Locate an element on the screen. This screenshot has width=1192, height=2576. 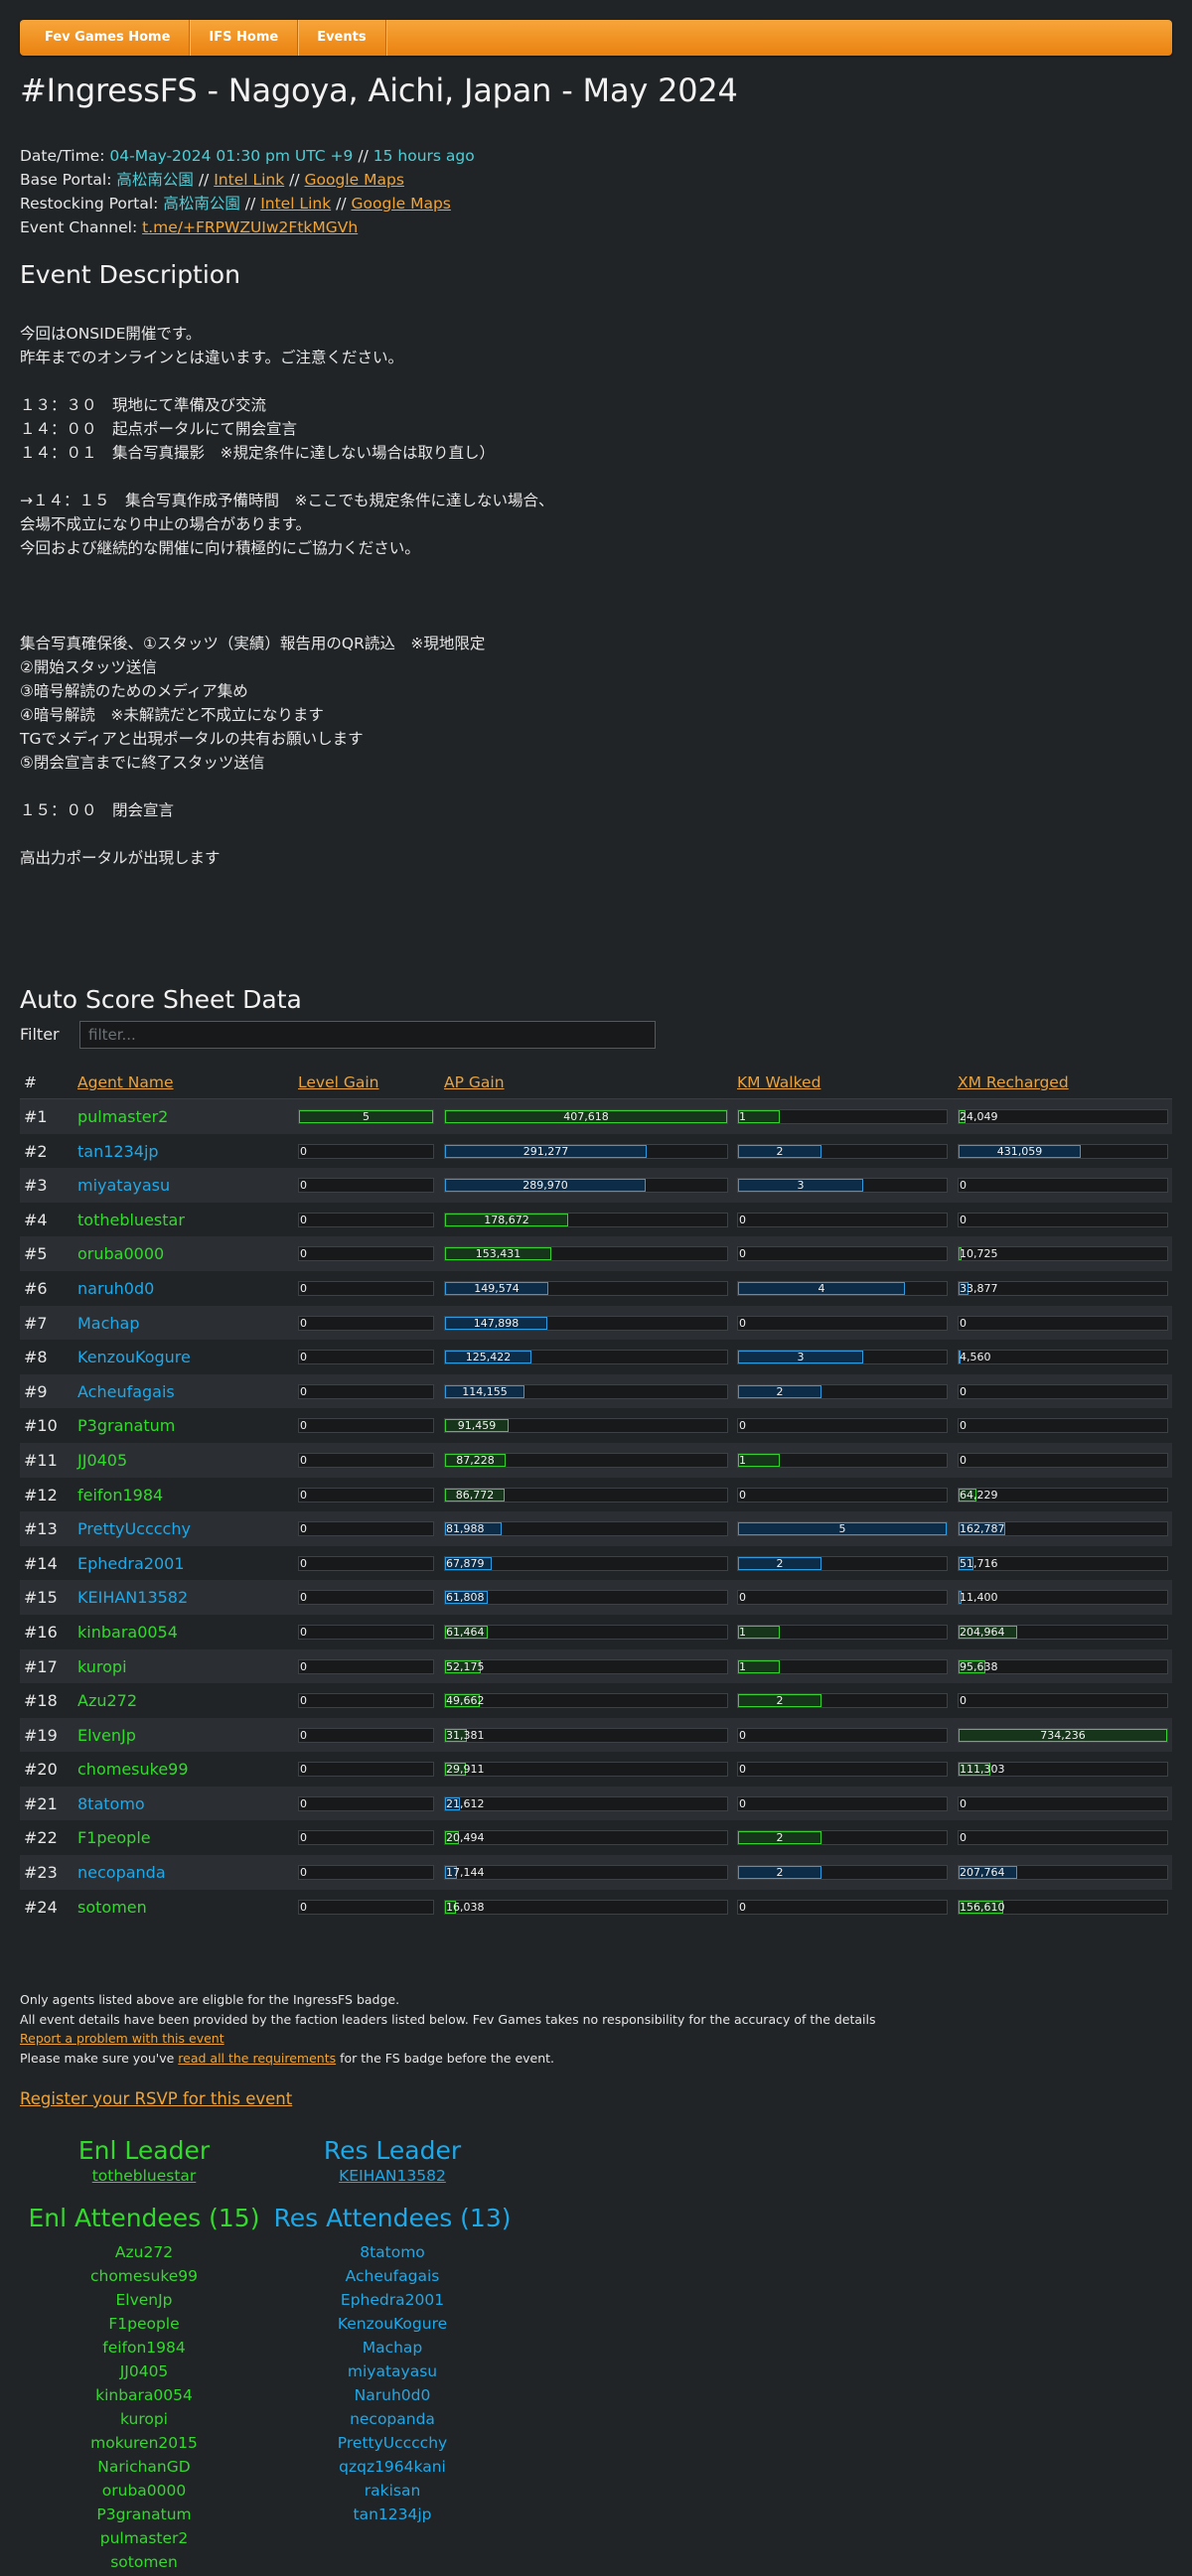
description-line: 高出力ポータルが出現します is located at coordinates (121, 858).